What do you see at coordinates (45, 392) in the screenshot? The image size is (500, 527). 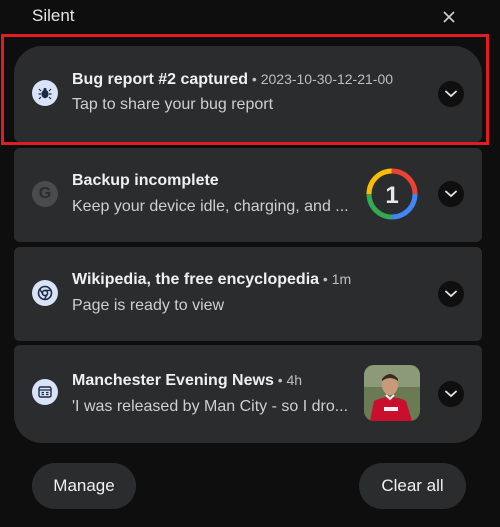 I see `news-icon` at bounding box center [45, 392].